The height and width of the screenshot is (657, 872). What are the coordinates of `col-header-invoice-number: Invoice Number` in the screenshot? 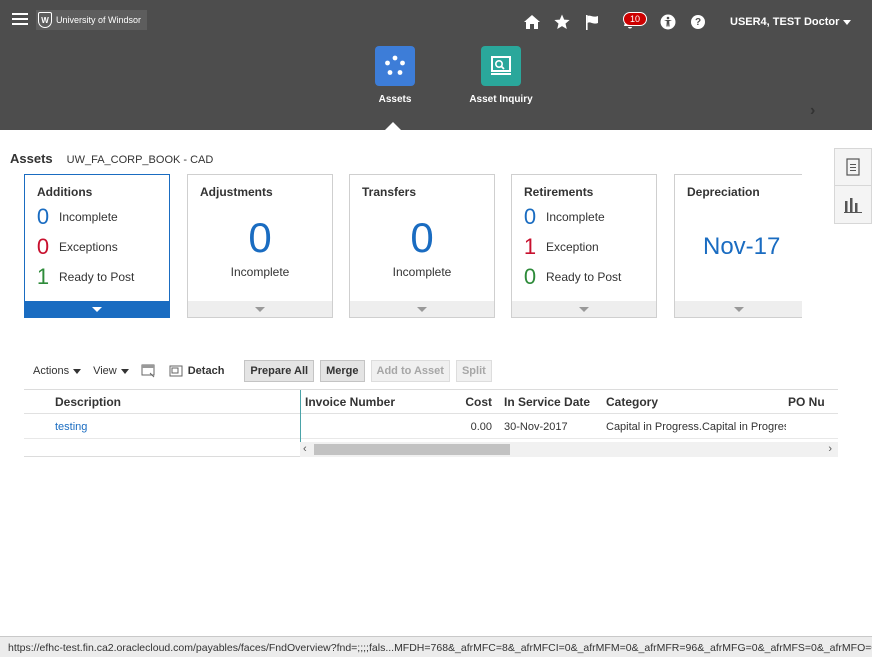 It's located at (350, 402).